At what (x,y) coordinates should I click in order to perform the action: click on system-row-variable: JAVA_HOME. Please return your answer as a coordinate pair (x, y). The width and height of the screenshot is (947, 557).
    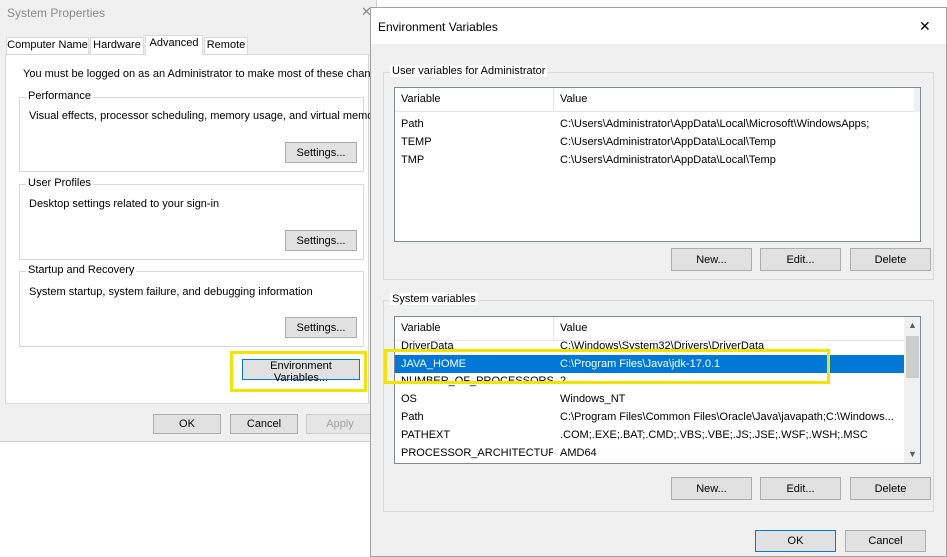
    Looking at the image, I should click on (433, 364).